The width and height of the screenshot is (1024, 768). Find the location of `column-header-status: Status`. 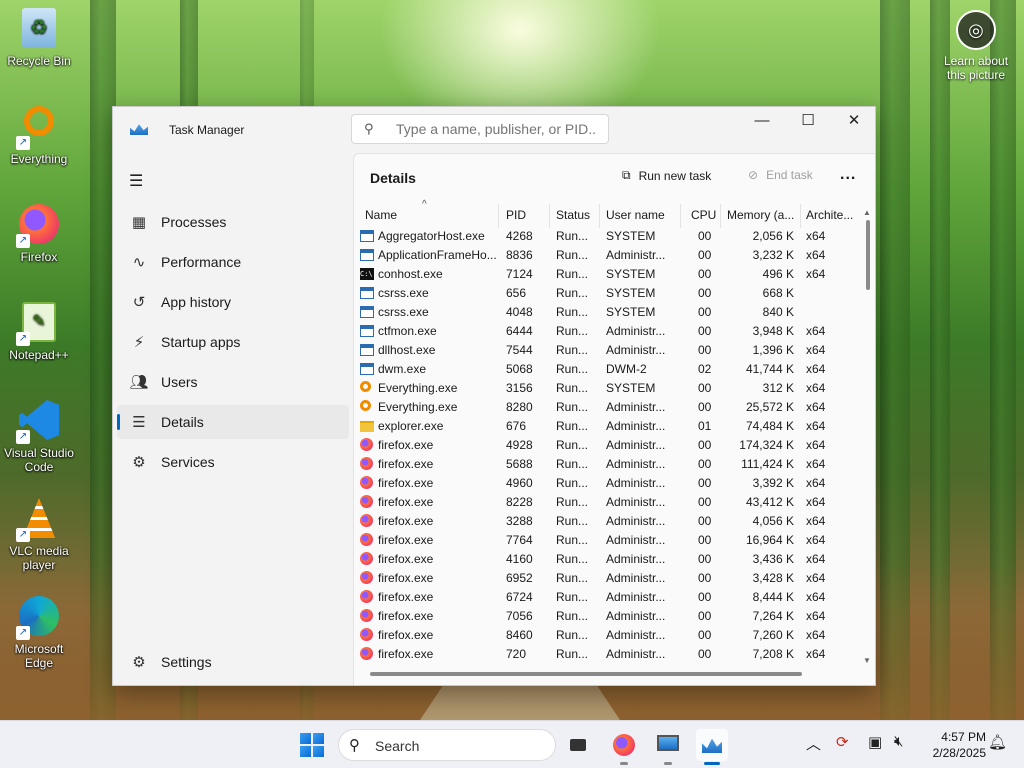

column-header-status: Status is located at coordinates (573, 215).